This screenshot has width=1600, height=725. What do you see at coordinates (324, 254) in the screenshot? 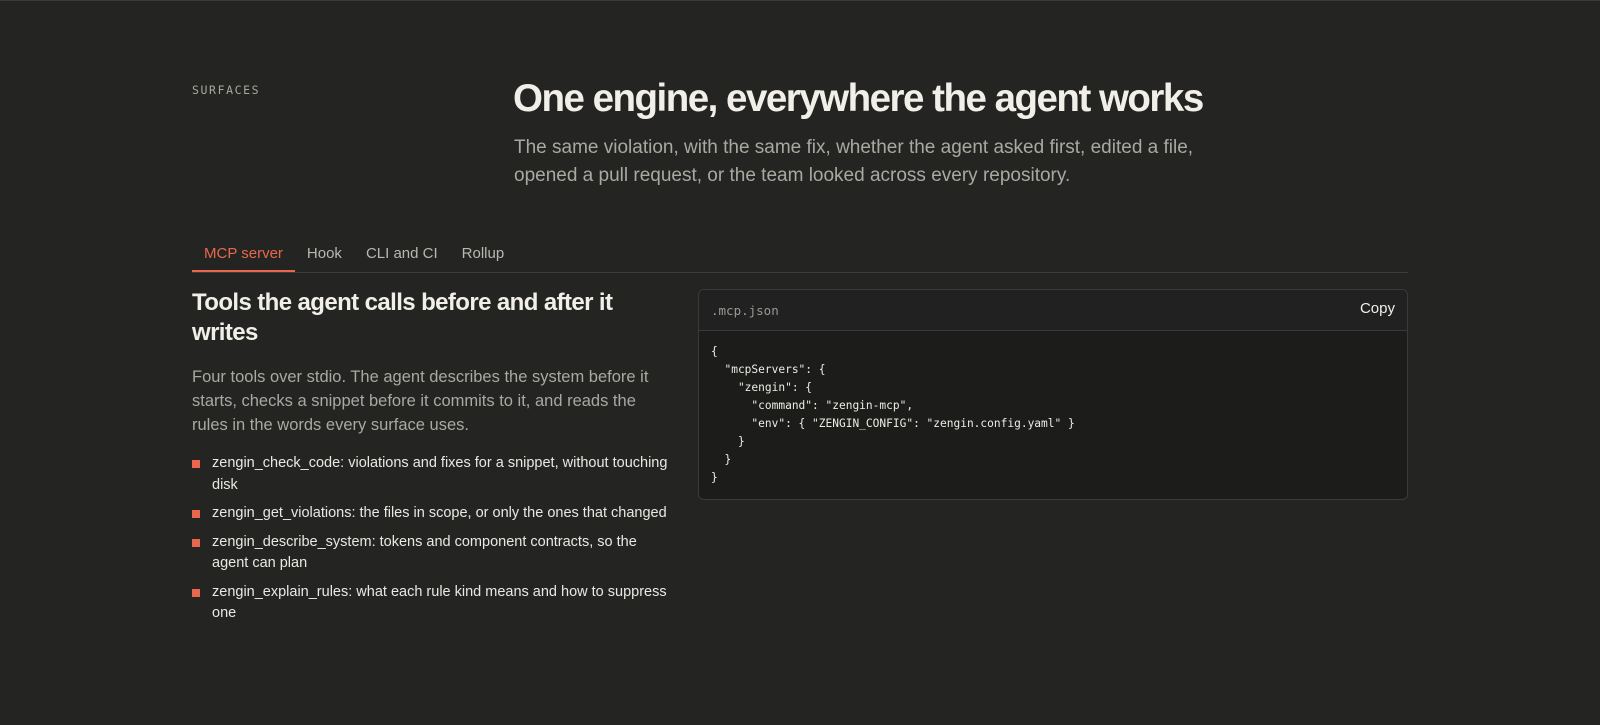
I see `tab-hook: Hook` at bounding box center [324, 254].